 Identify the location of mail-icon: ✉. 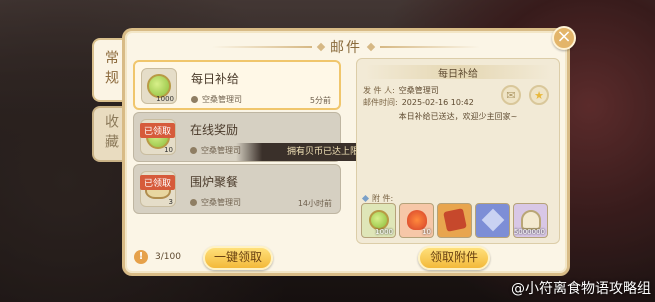
(511, 95).